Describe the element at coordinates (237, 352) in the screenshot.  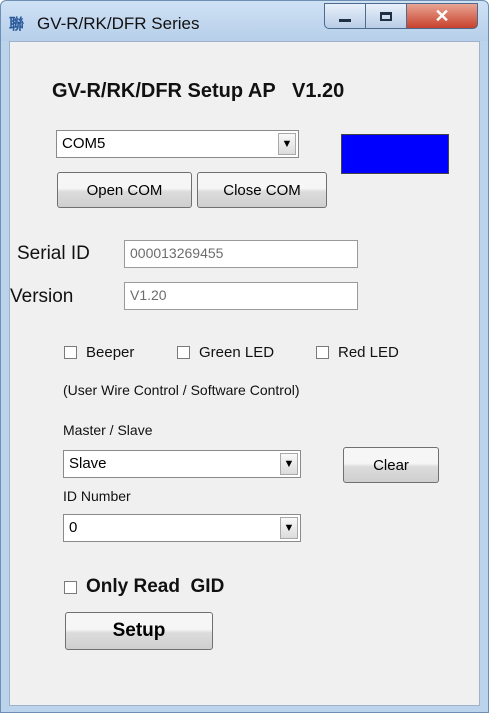
I see `green-led-checkbox-label: Green LED` at that location.